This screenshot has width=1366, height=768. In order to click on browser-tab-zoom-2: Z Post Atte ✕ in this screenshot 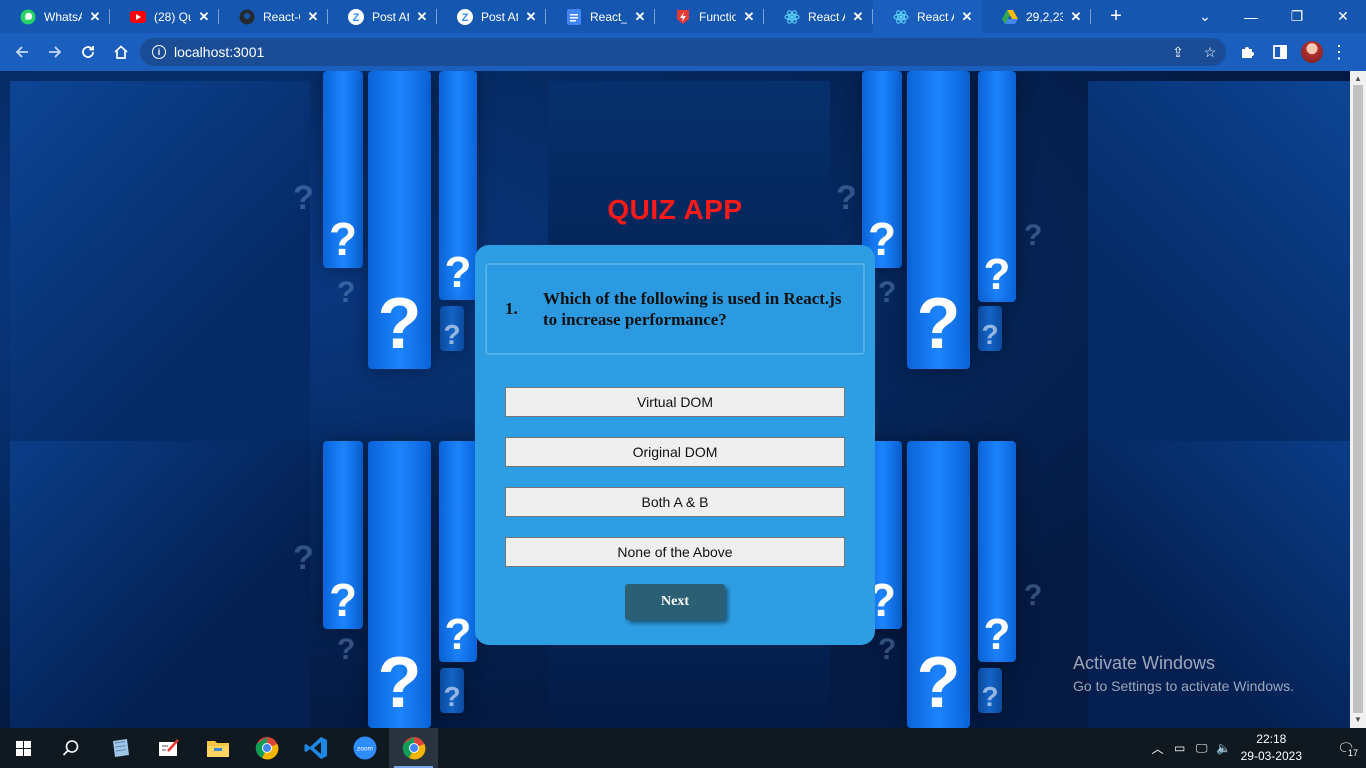, I will do `click(491, 16)`.